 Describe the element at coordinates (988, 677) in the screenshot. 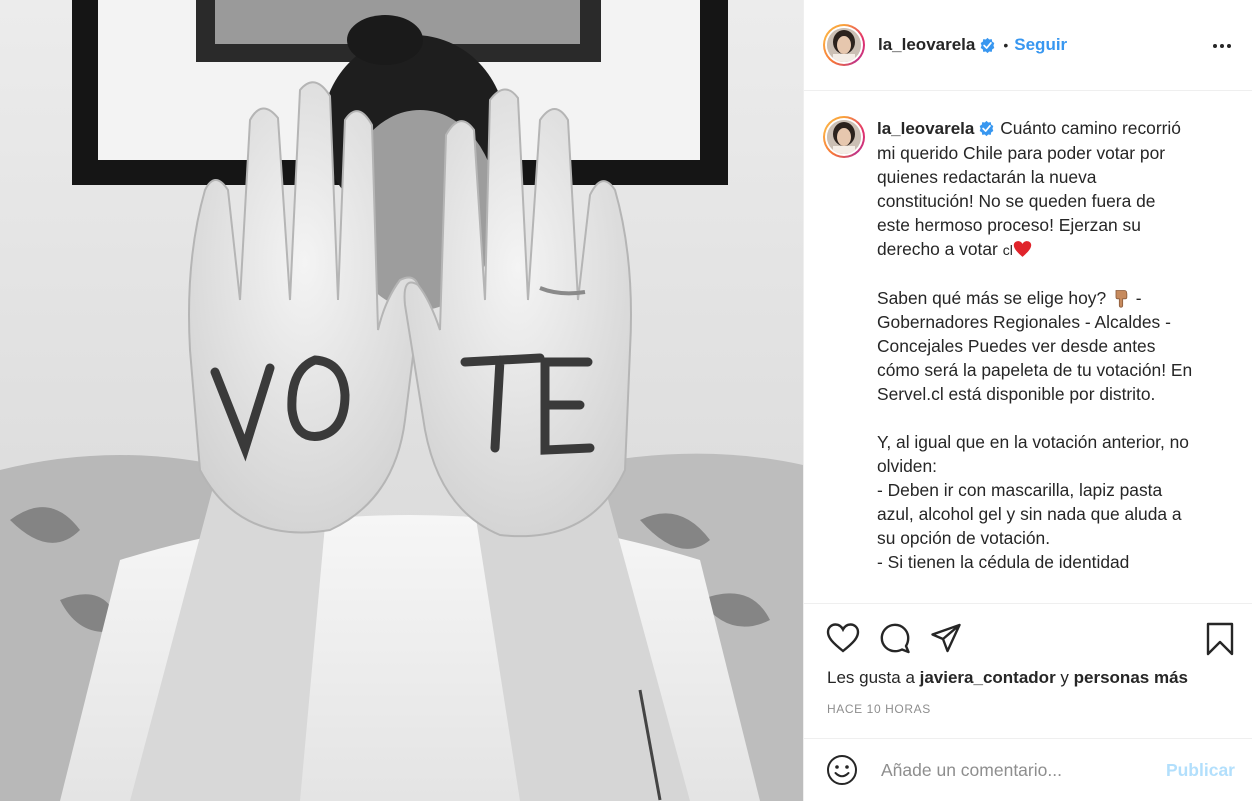

I see `liked-by-user-link: javiera_contador` at that location.